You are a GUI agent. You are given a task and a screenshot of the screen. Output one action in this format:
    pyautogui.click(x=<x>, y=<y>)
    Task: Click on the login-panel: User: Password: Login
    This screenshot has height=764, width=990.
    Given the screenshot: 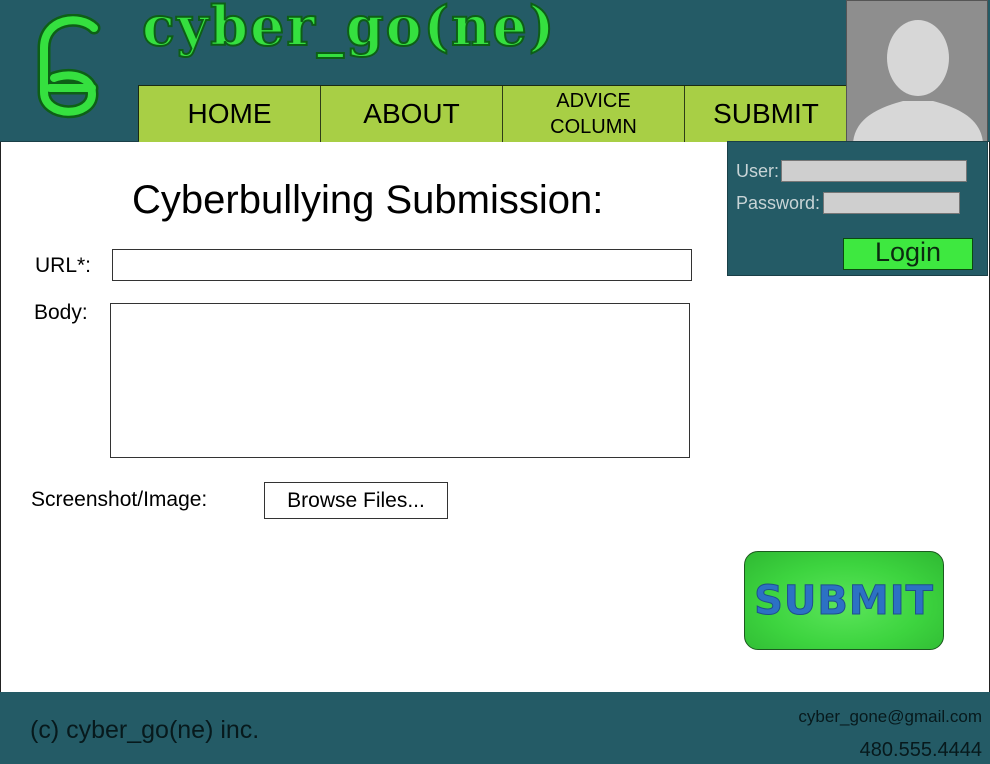 What is the action you would take?
    pyautogui.click(x=857, y=208)
    